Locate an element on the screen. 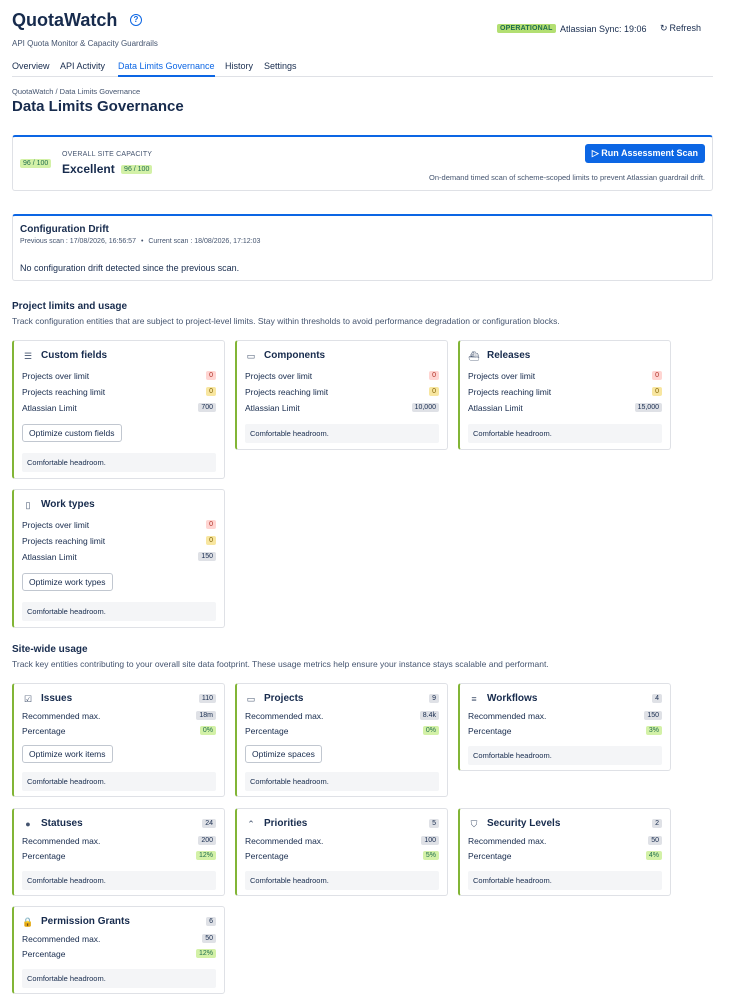  optimize-custom-fields-button: Optimize custom fields is located at coordinates (72, 433).